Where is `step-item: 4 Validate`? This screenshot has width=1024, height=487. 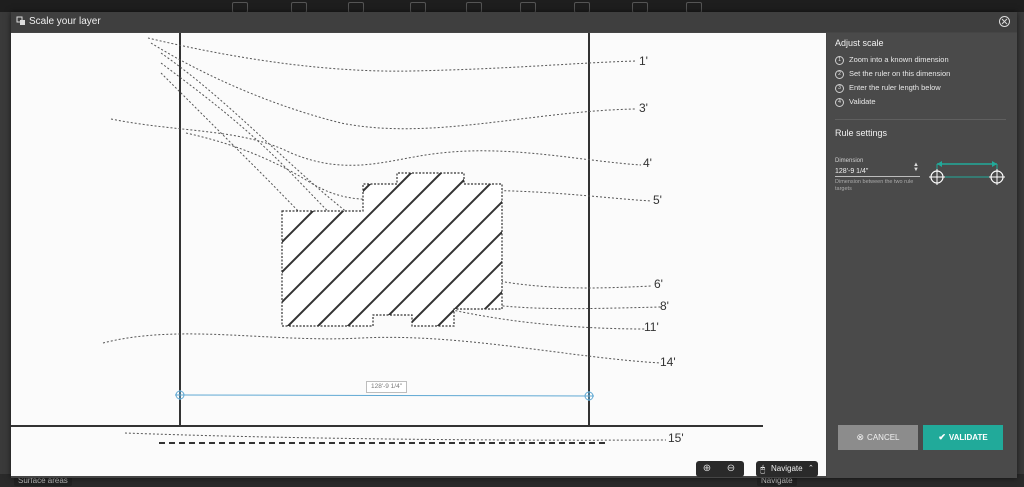 step-item: 4 Validate is located at coordinates (855, 102).